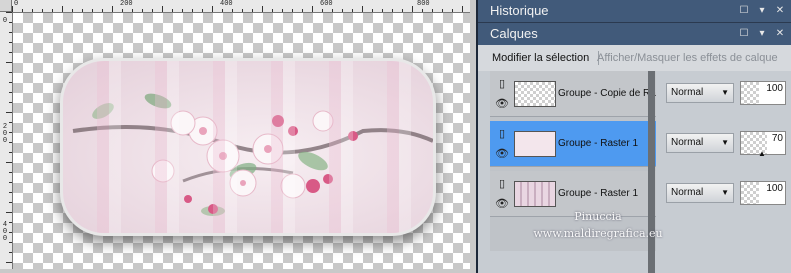  I want to click on opacity-value: 100, so click(774, 88).